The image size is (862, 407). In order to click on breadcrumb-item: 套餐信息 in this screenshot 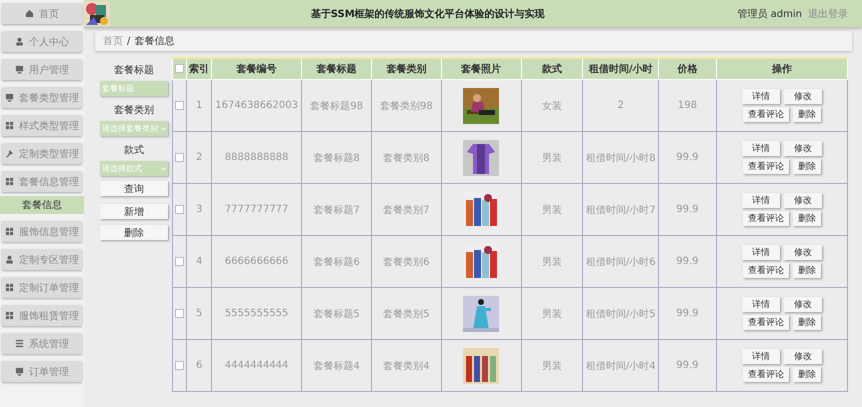, I will do `click(154, 41)`.